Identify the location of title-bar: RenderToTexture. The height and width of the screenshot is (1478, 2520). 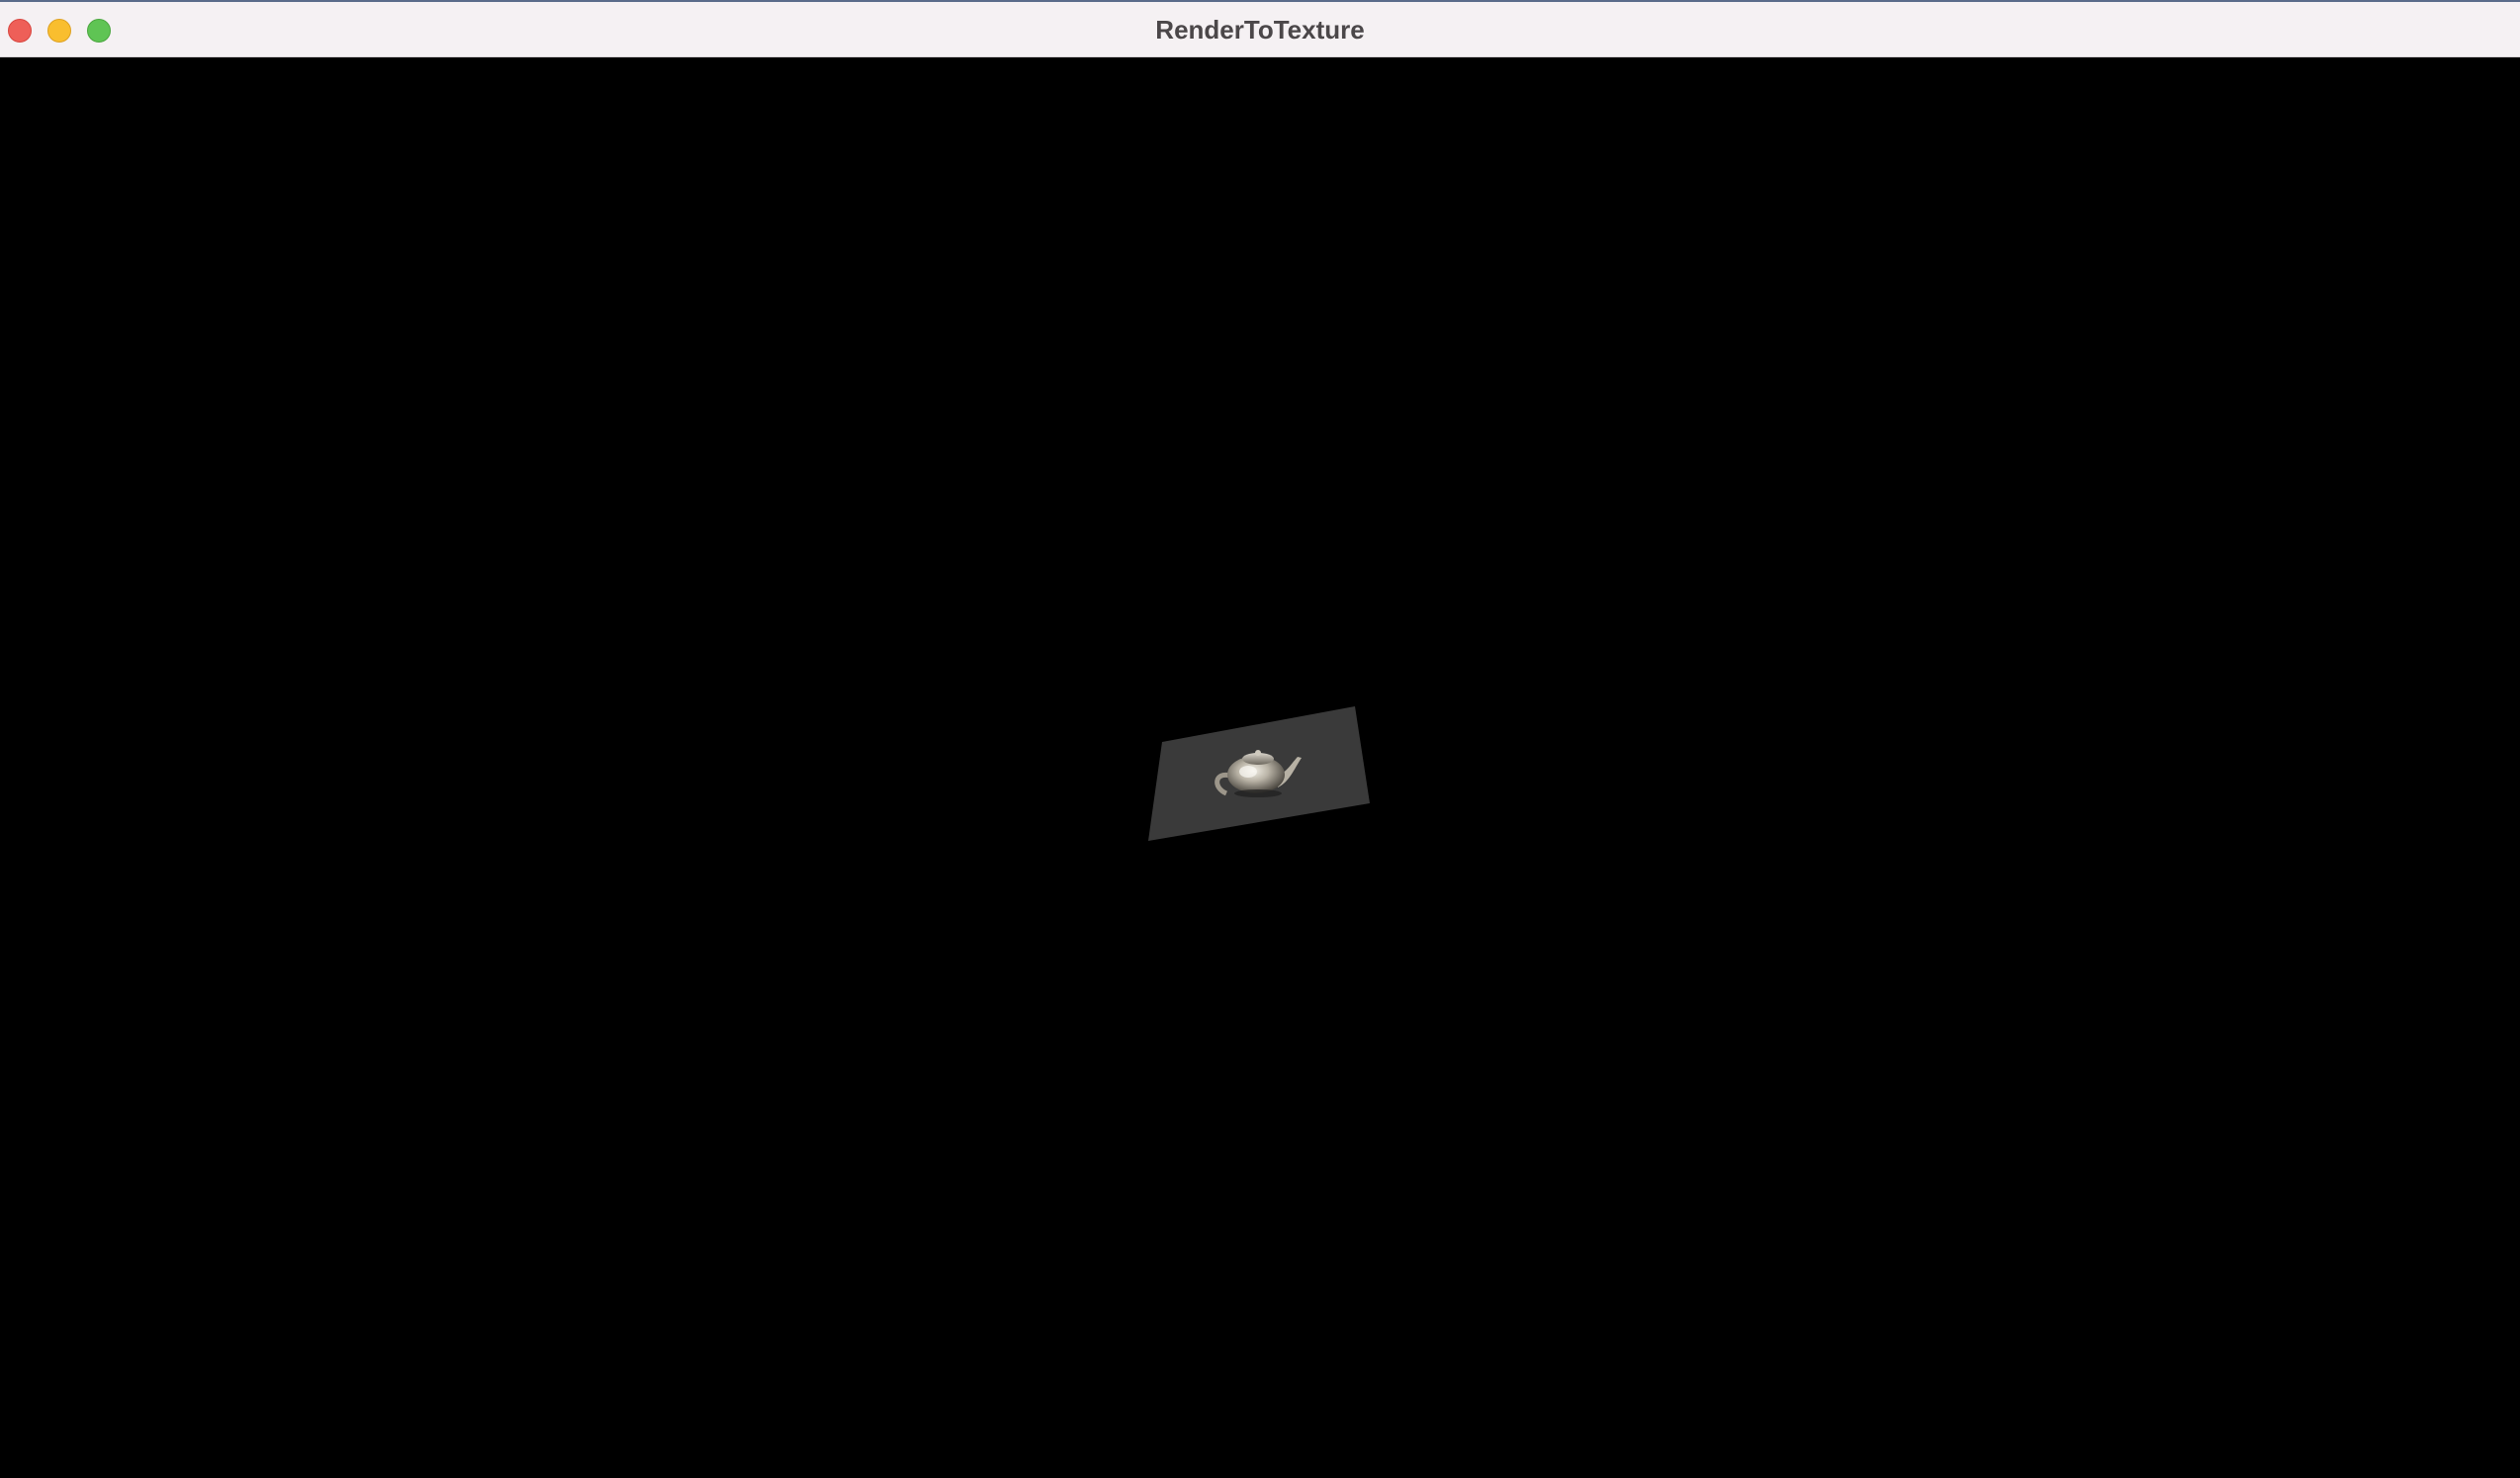
(1260, 28).